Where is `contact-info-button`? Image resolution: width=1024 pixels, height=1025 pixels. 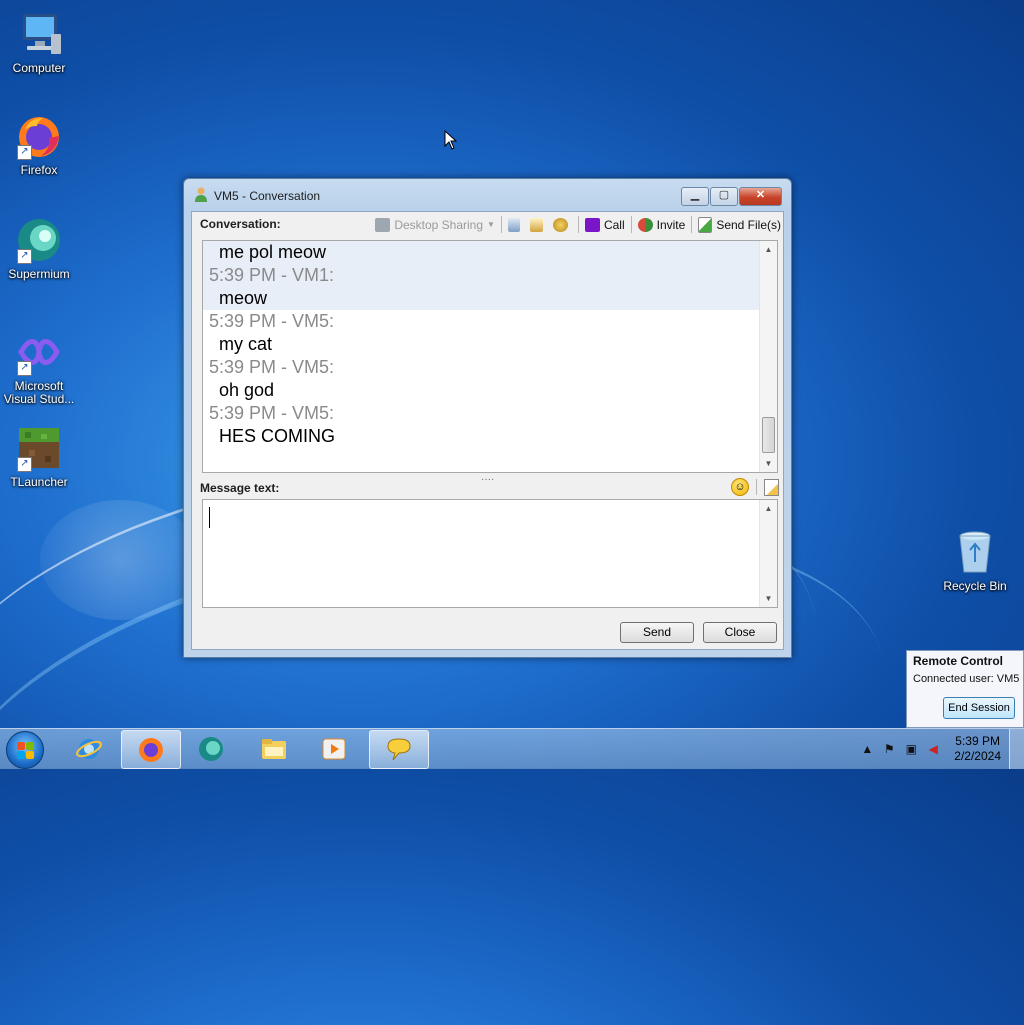
contact-info-button is located at coordinates (538, 224).